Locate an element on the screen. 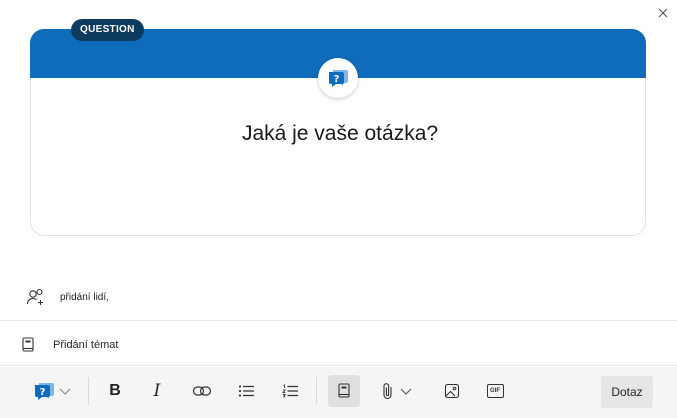 This screenshot has height=418, width=677. close-icon is located at coordinates (663, 13).